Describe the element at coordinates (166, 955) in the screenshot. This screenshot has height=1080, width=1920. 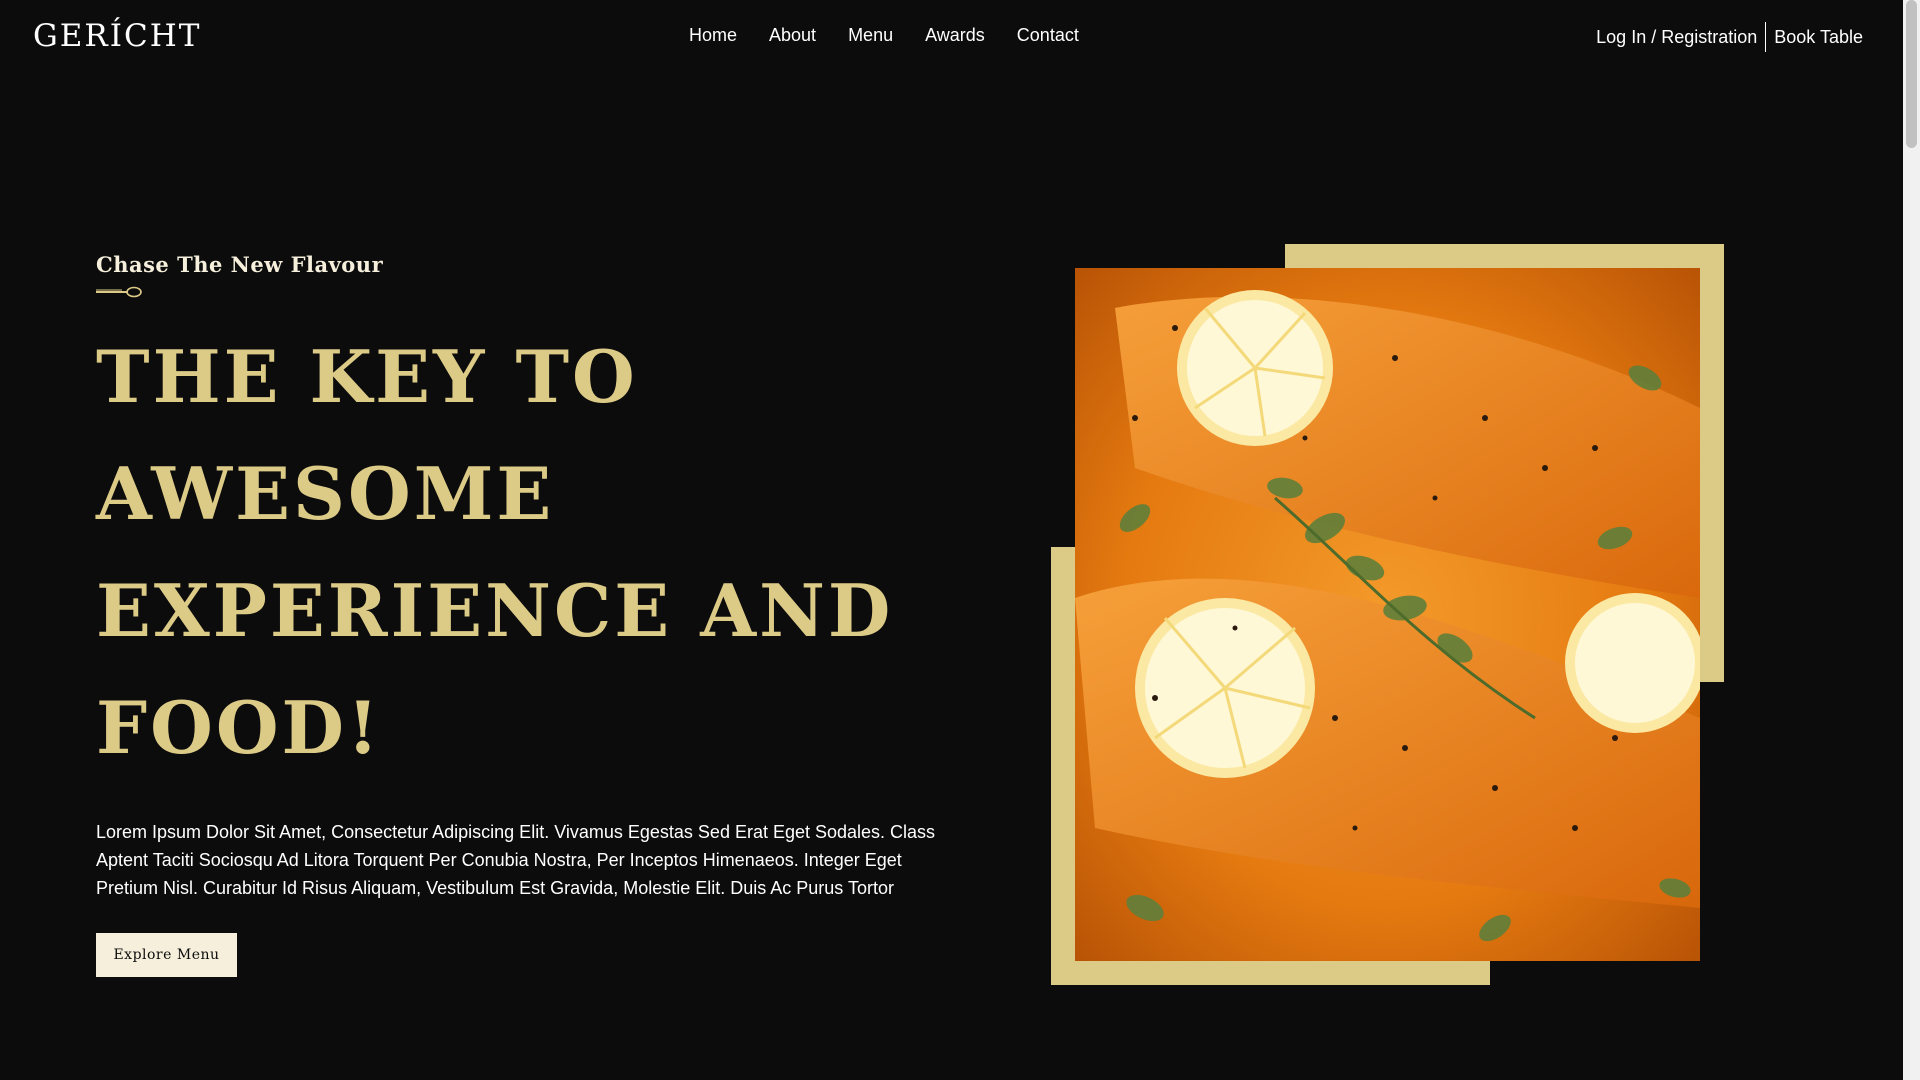
I see `explore-menu-button: Explore Menu` at that location.